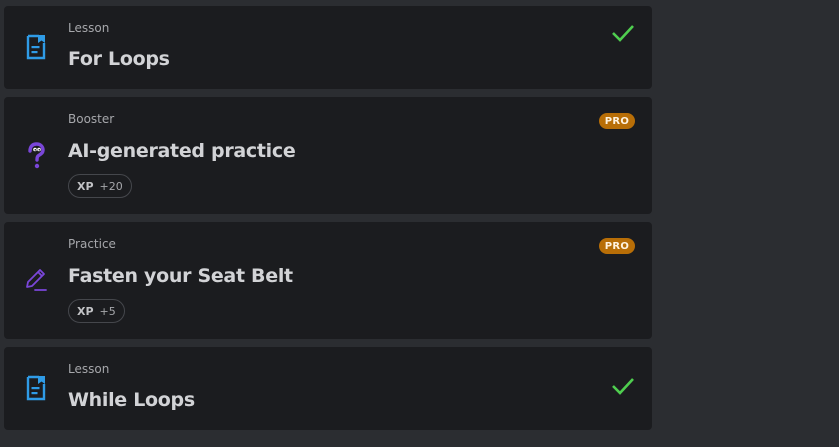  I want to click on item-title: AI-generated practice, so click(182, 151).